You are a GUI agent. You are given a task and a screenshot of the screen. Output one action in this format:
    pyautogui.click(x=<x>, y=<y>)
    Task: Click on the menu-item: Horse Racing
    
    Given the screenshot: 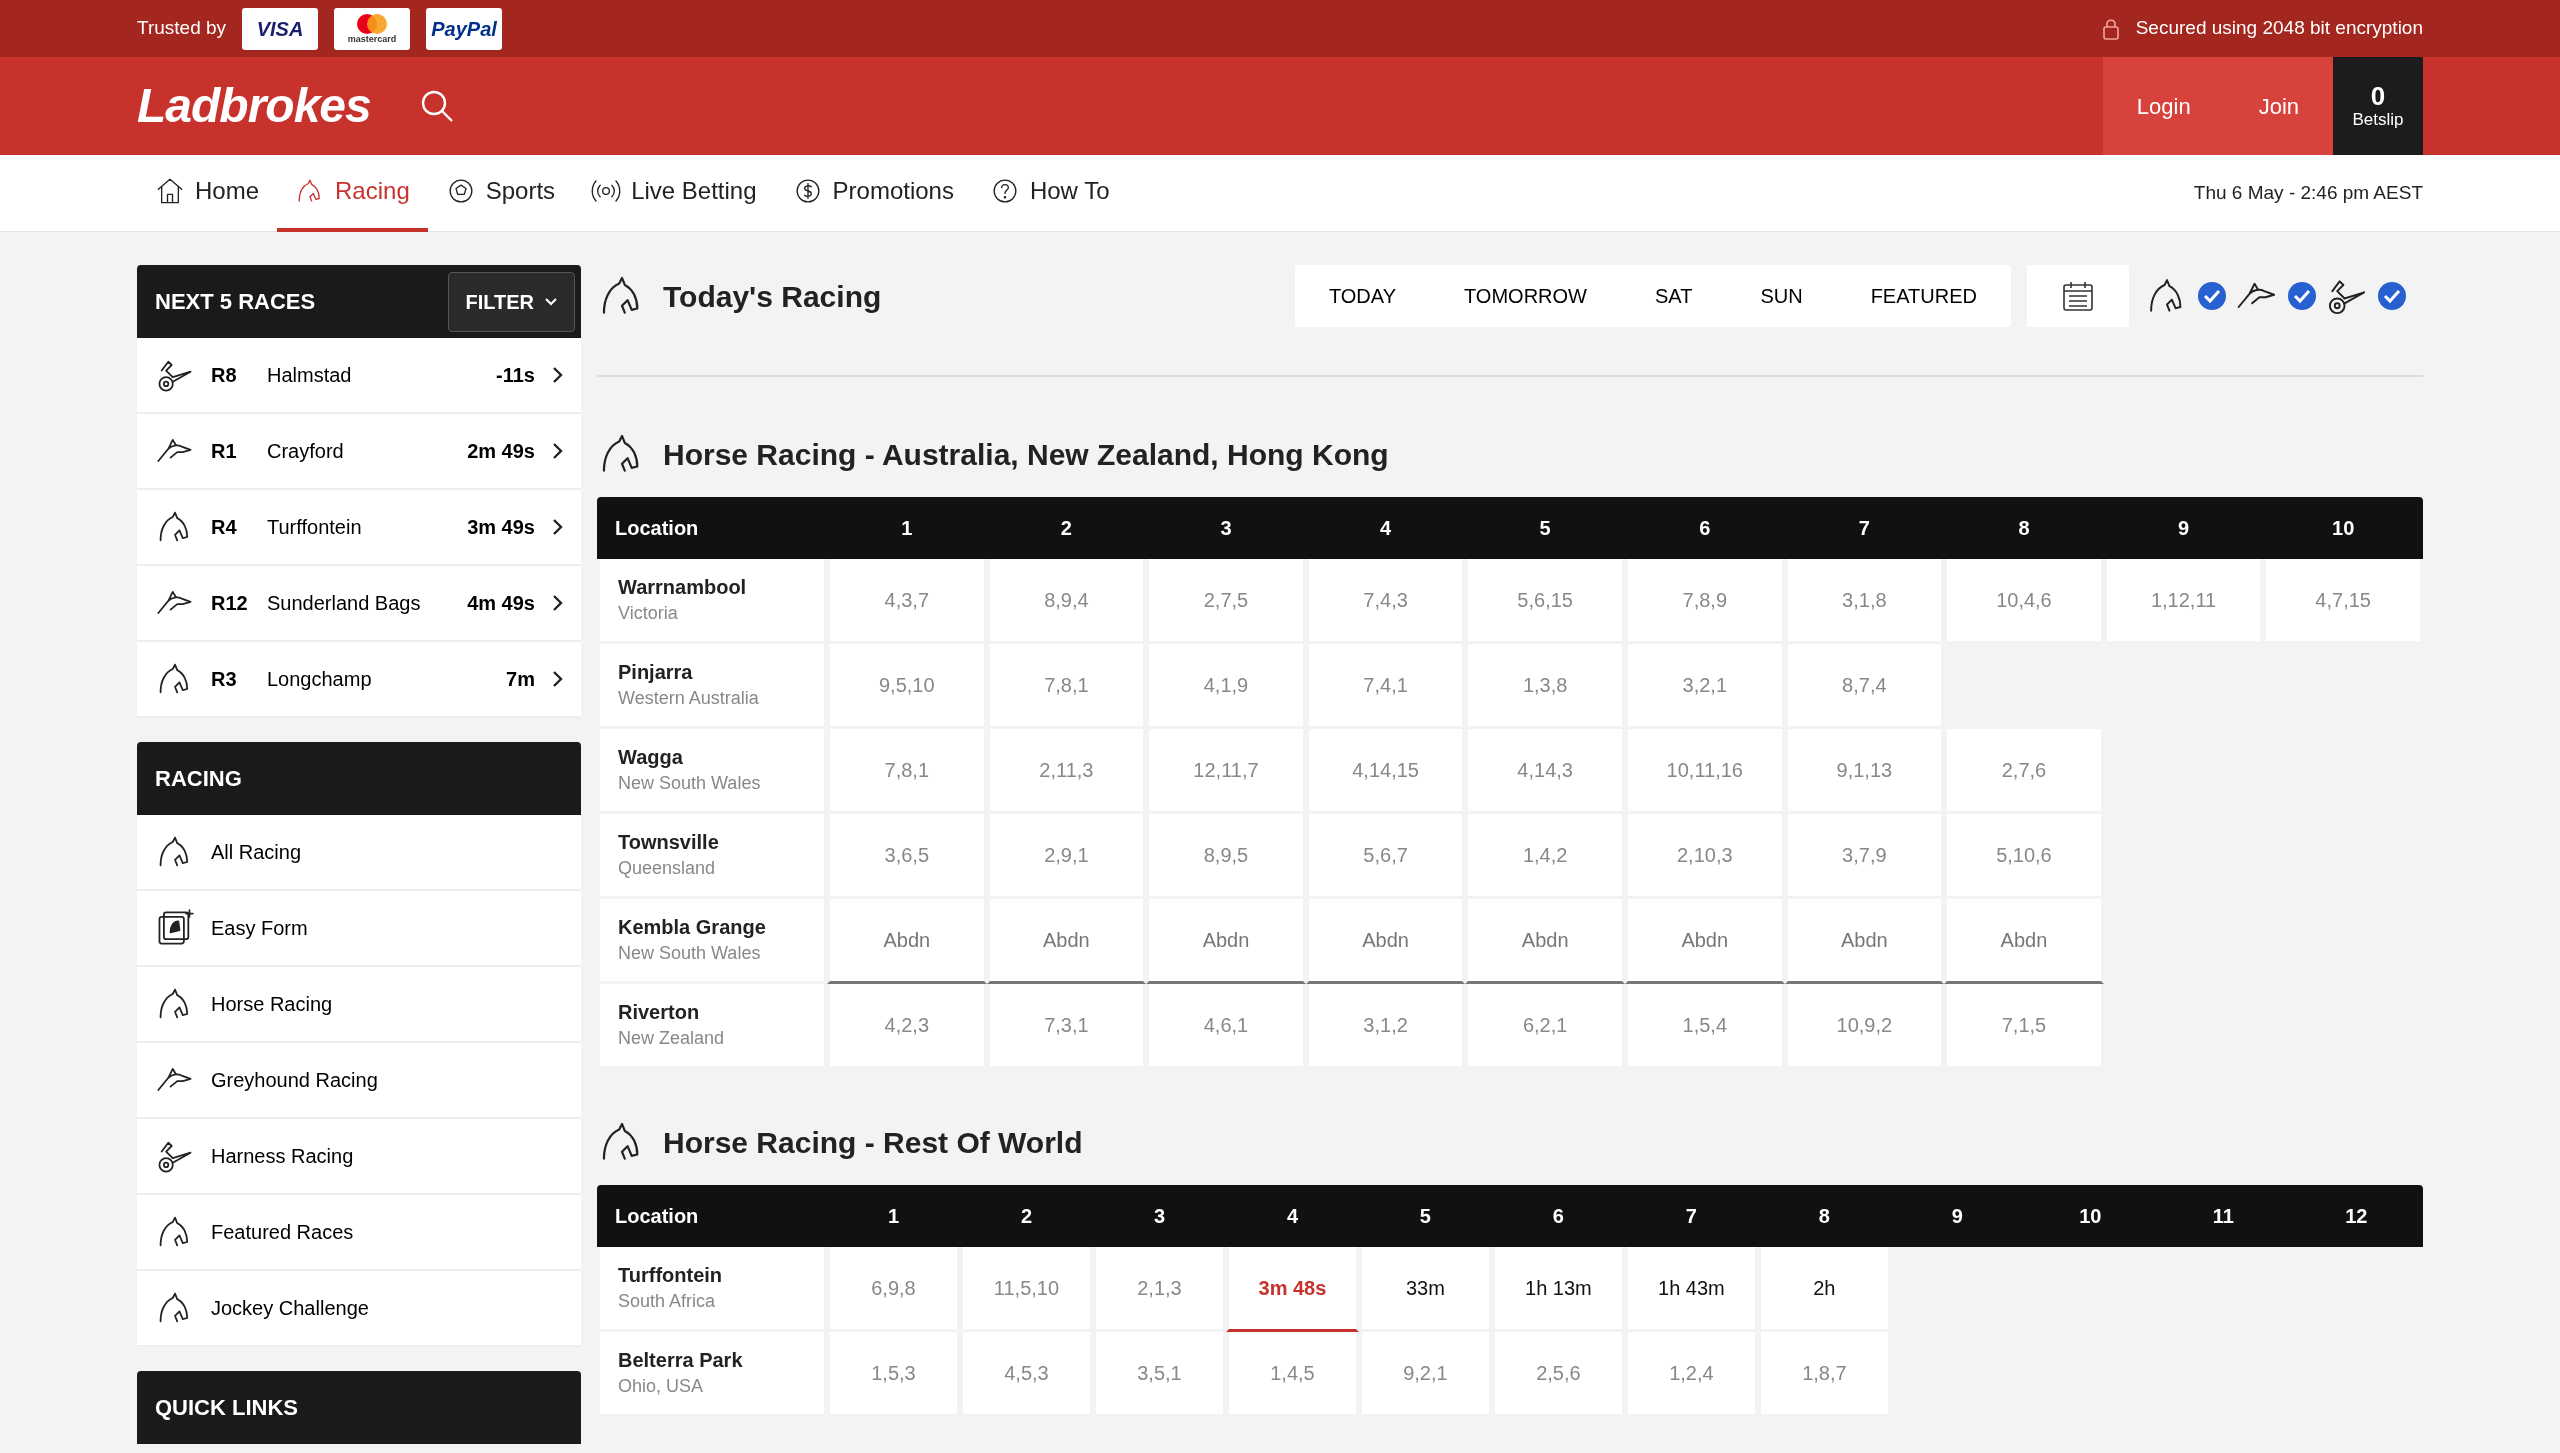 What is the action you would take?
    pyautogui.click(x=359, y=1005)
    